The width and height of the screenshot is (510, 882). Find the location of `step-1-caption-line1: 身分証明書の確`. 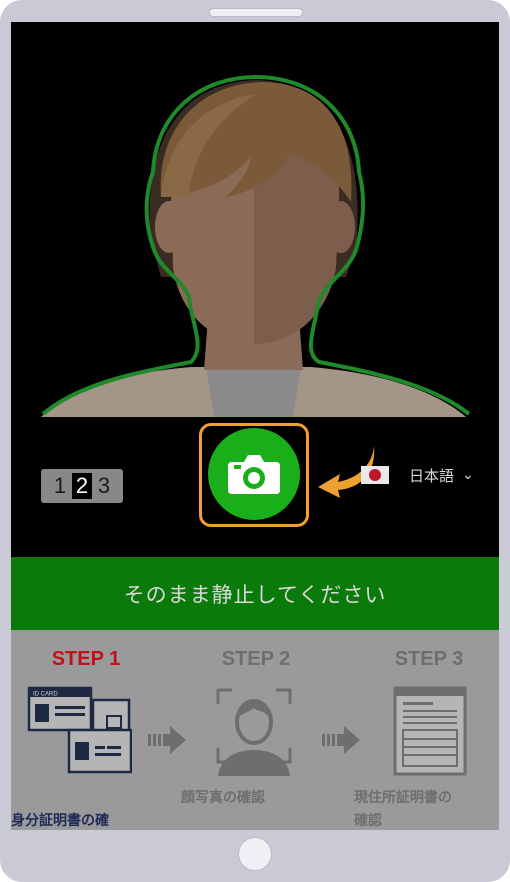

step-1-caption-line1: 身分証明書の確 is located at coordinates (60, 821).